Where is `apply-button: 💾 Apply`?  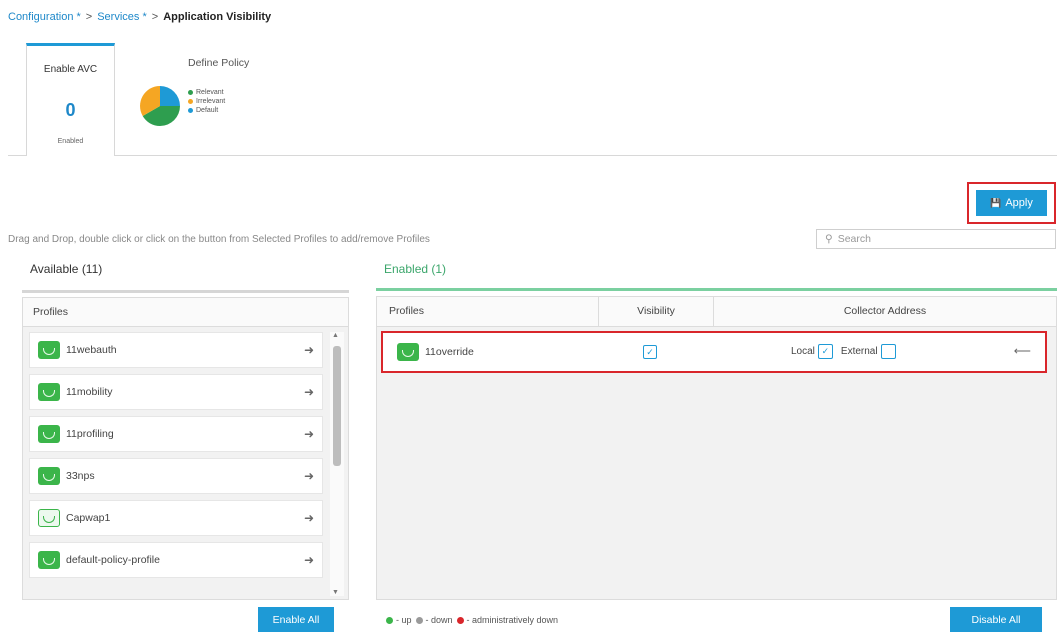
apply-button: 💾 Apply is located at coordinates (1011, 203).